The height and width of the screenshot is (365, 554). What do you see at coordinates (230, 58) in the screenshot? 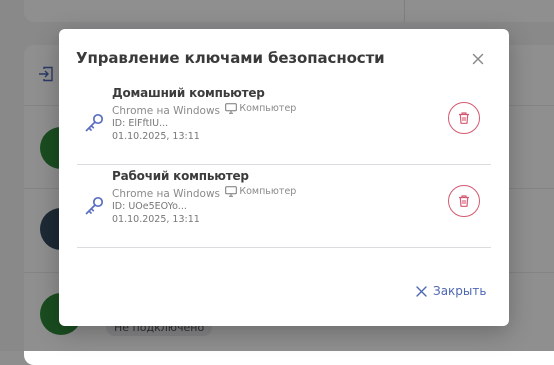
I see `dialog-title: Управление ключами безопасности` at bounding box center [230, 58].